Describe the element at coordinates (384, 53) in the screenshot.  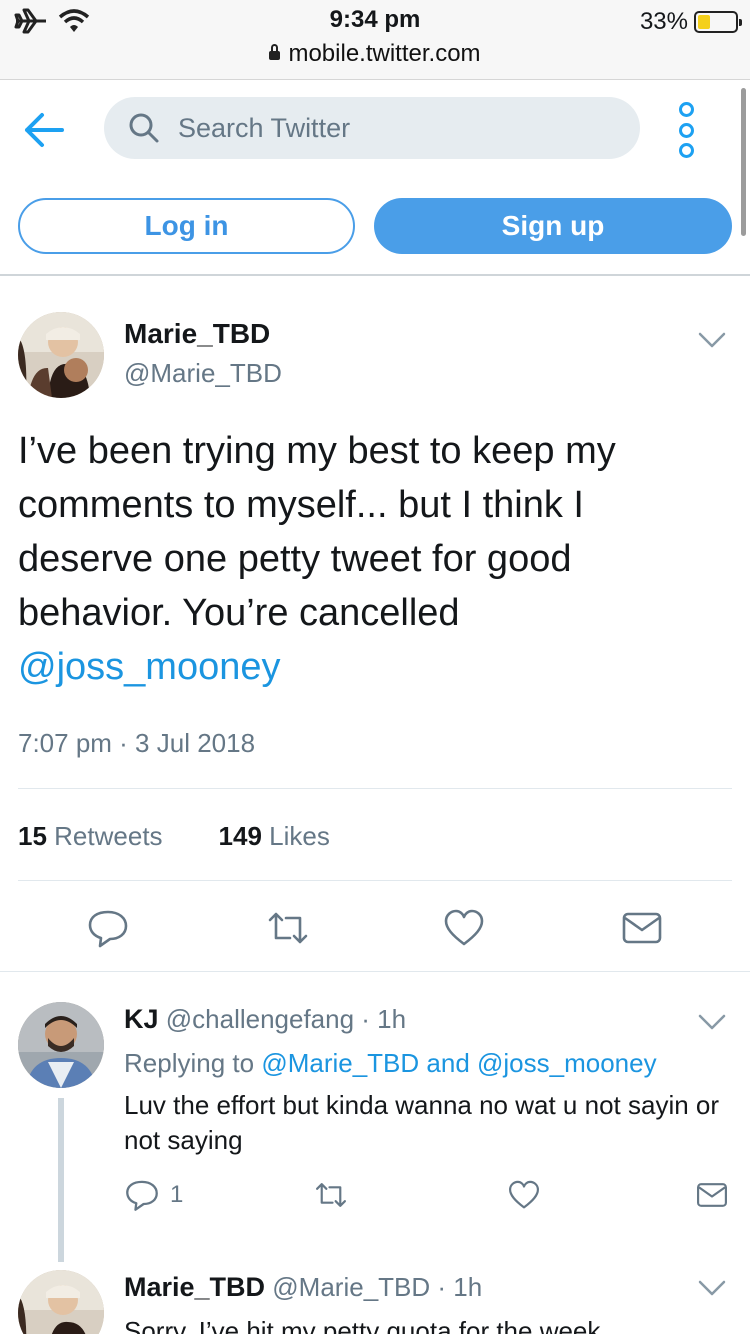
I see `url-text: mobile.twitter.com` at that location.